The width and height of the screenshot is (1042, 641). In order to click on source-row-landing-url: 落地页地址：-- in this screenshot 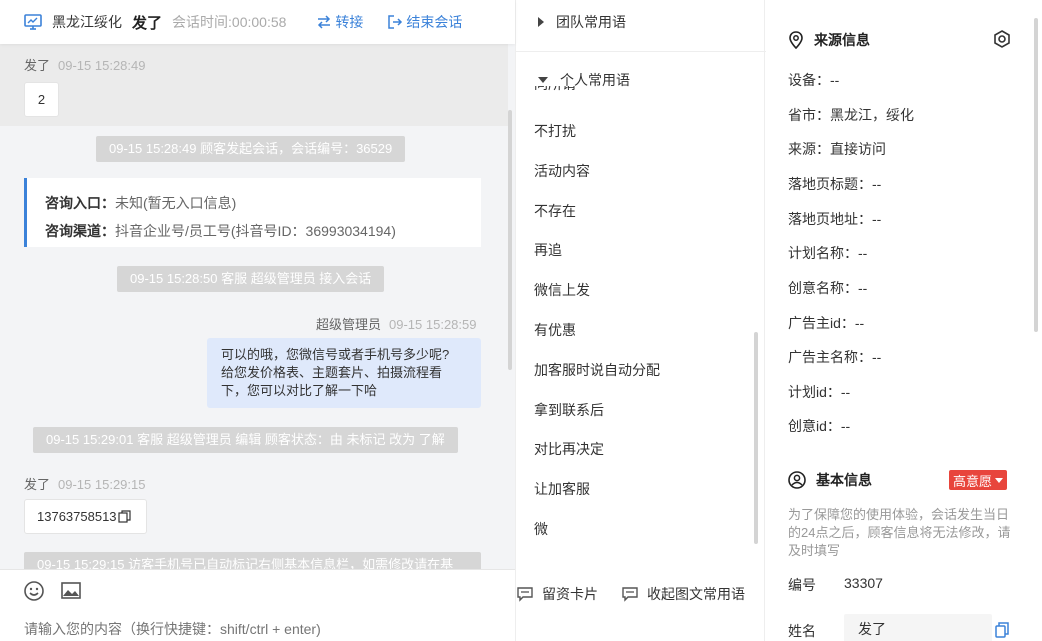, I will do `click(835, 219)`.